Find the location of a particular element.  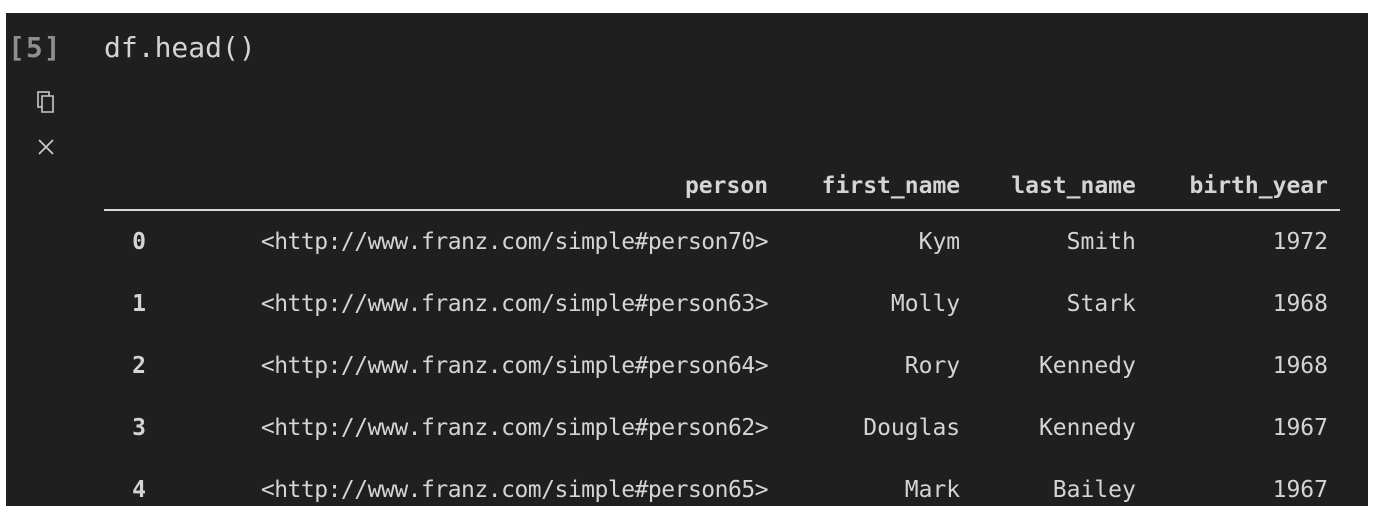

birth-year-cell: 1972 is located at coordinates (1300, 242).